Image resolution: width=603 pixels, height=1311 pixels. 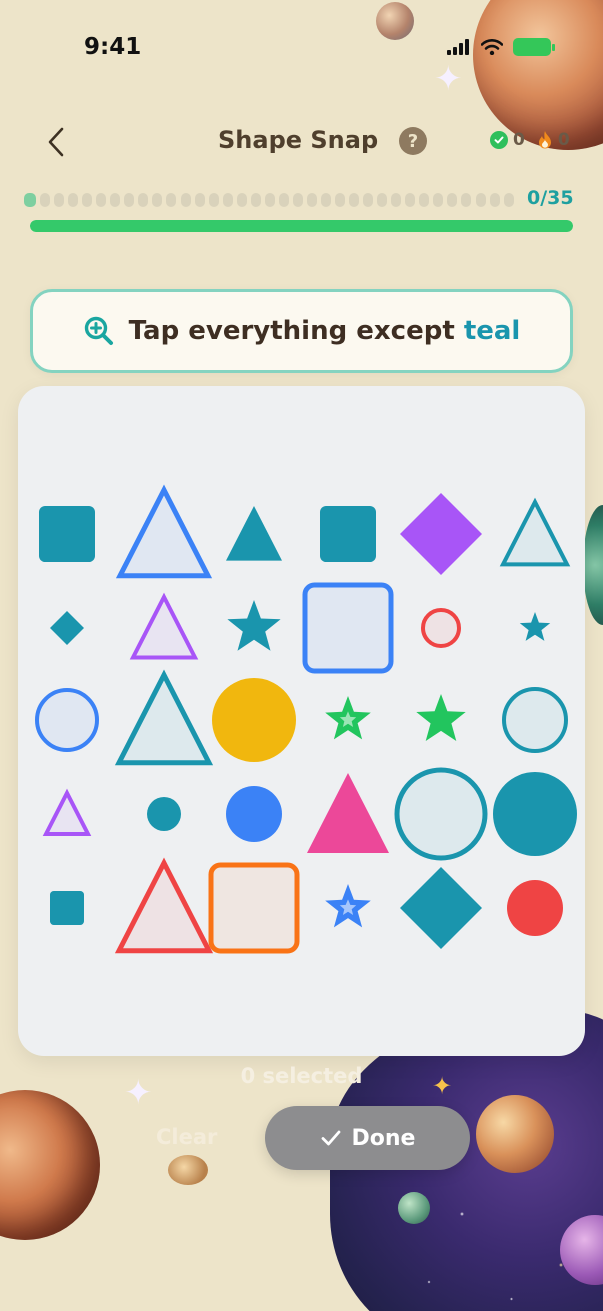 I want to click on clear-button: Clear, so click(x=186, y=1137).